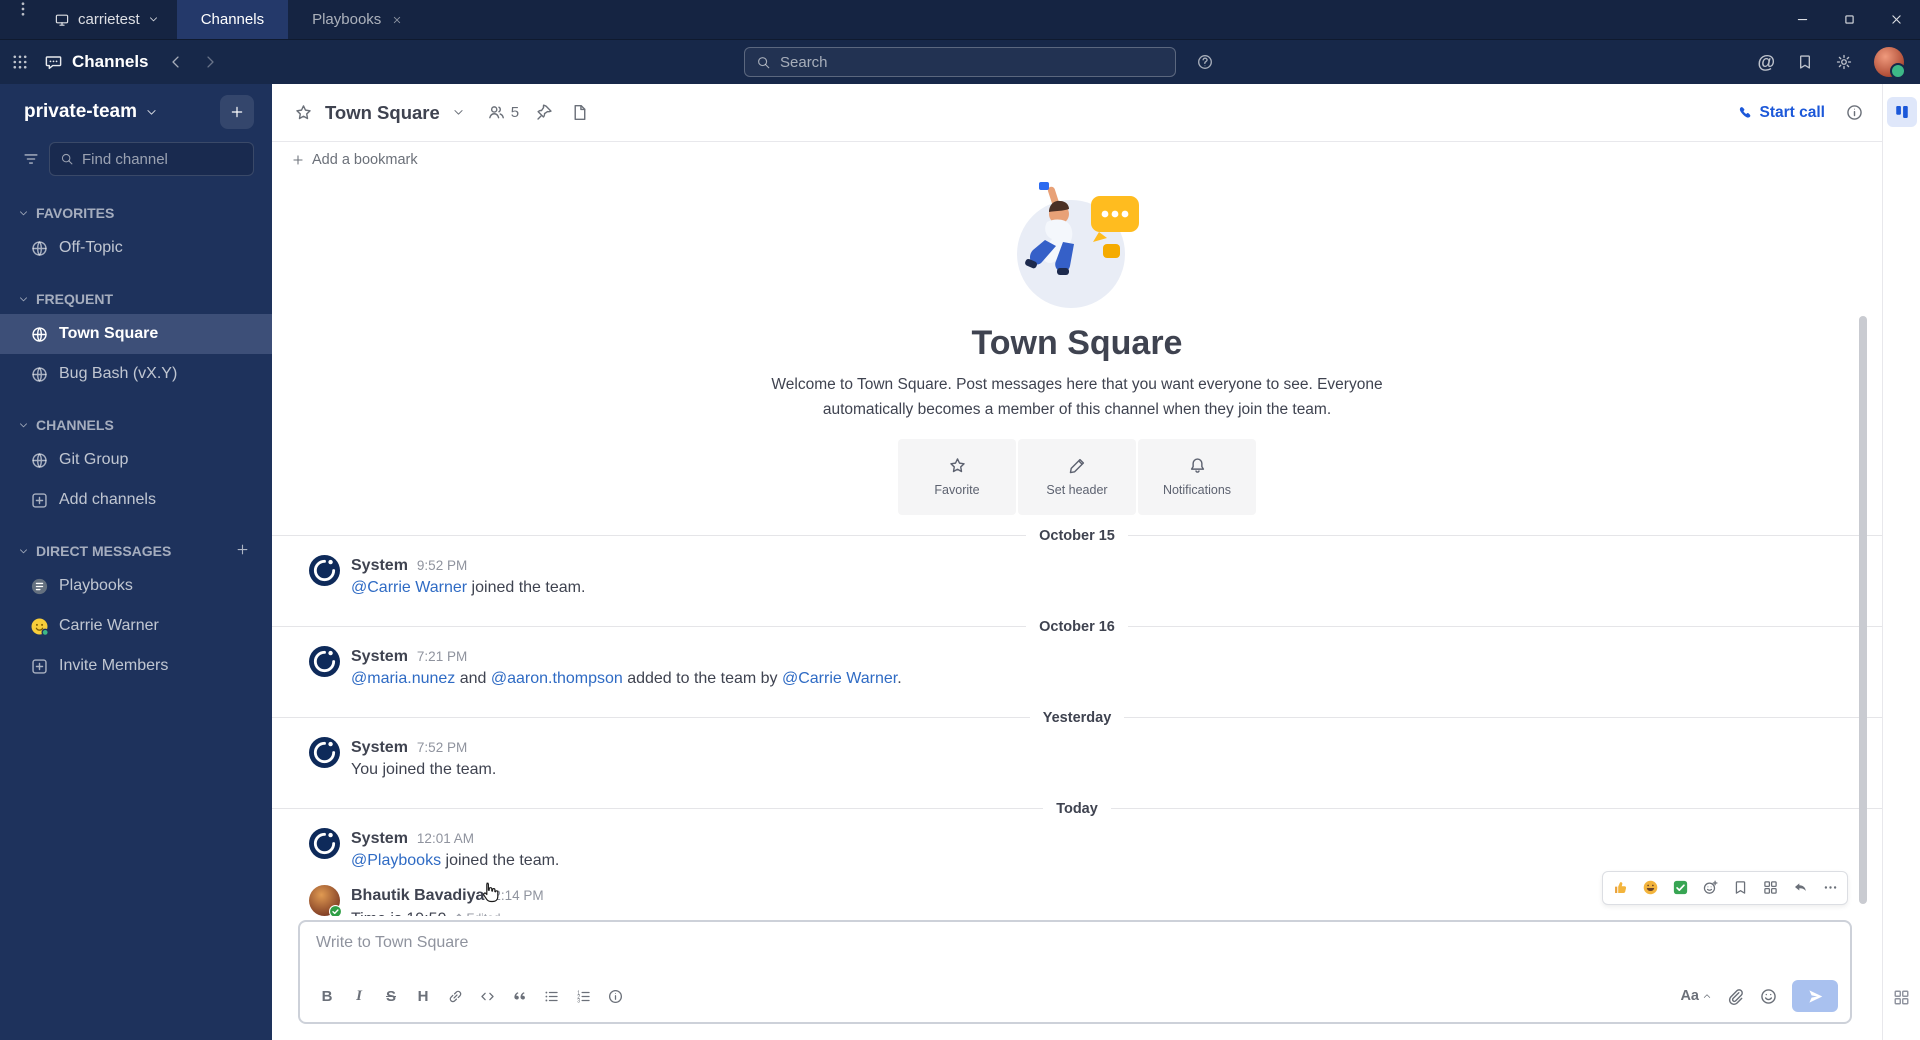 The height and width of the screenshot is (1040, 1920). I want to click on team-menu: private-team, so click(136, 112).